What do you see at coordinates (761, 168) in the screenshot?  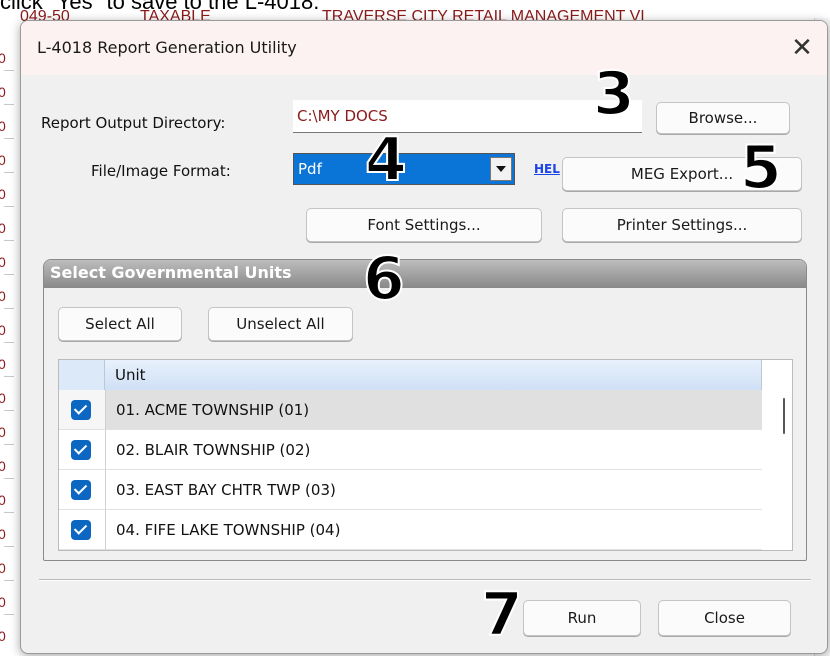 I see `step-badge-5: 5` at bounding box center [761, 168].